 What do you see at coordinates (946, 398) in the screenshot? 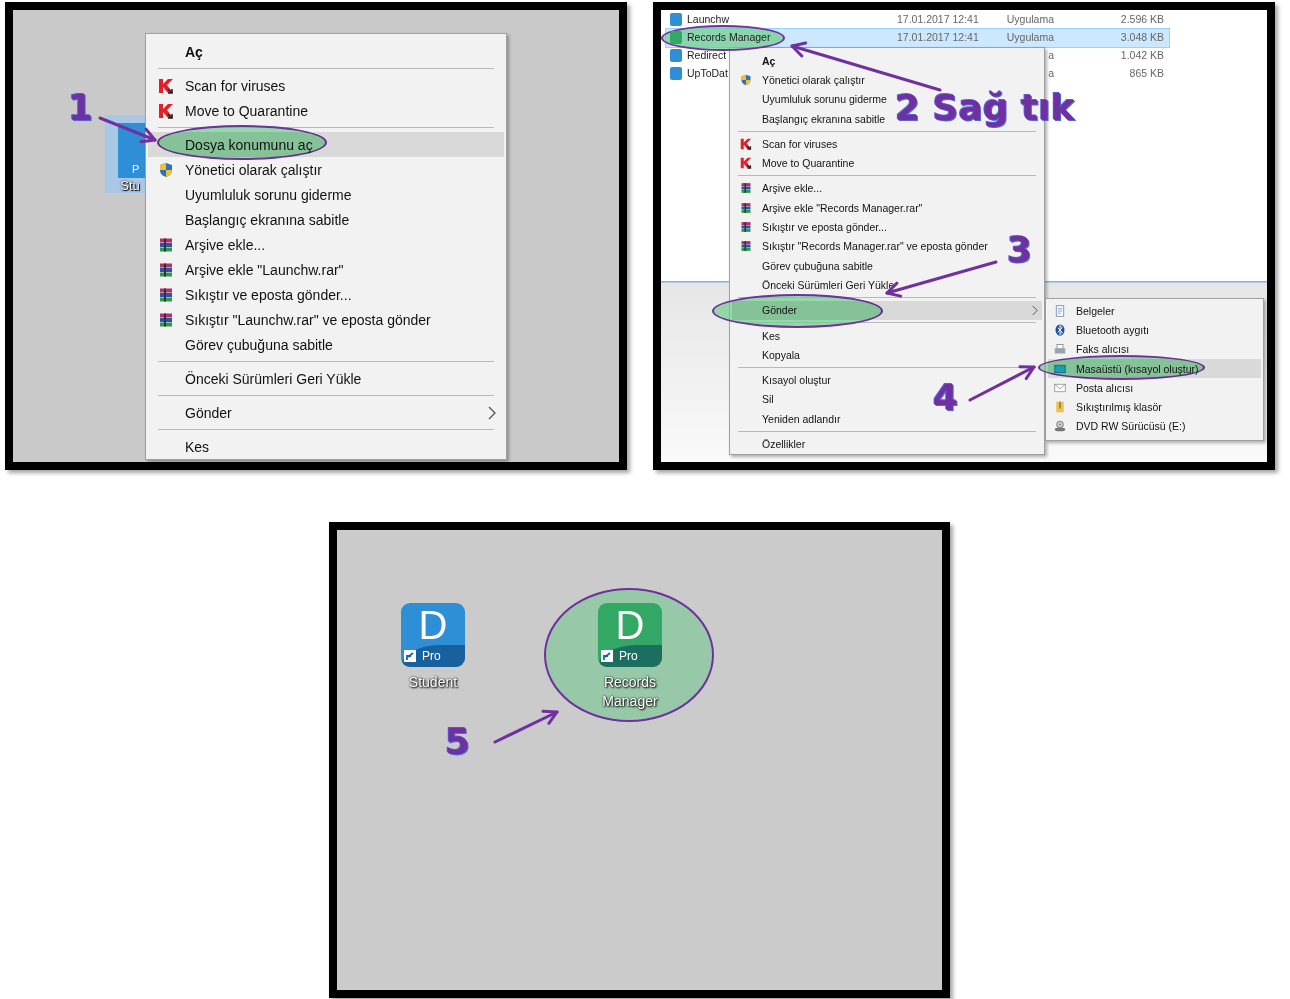
I see `step-label: 4` at bounding box center [946, 398].